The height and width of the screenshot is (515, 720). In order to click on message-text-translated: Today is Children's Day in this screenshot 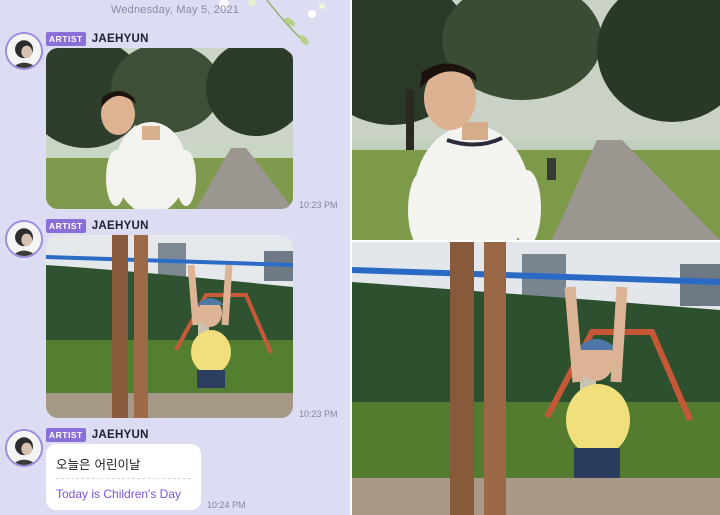, I will do `click(119, 494)`.